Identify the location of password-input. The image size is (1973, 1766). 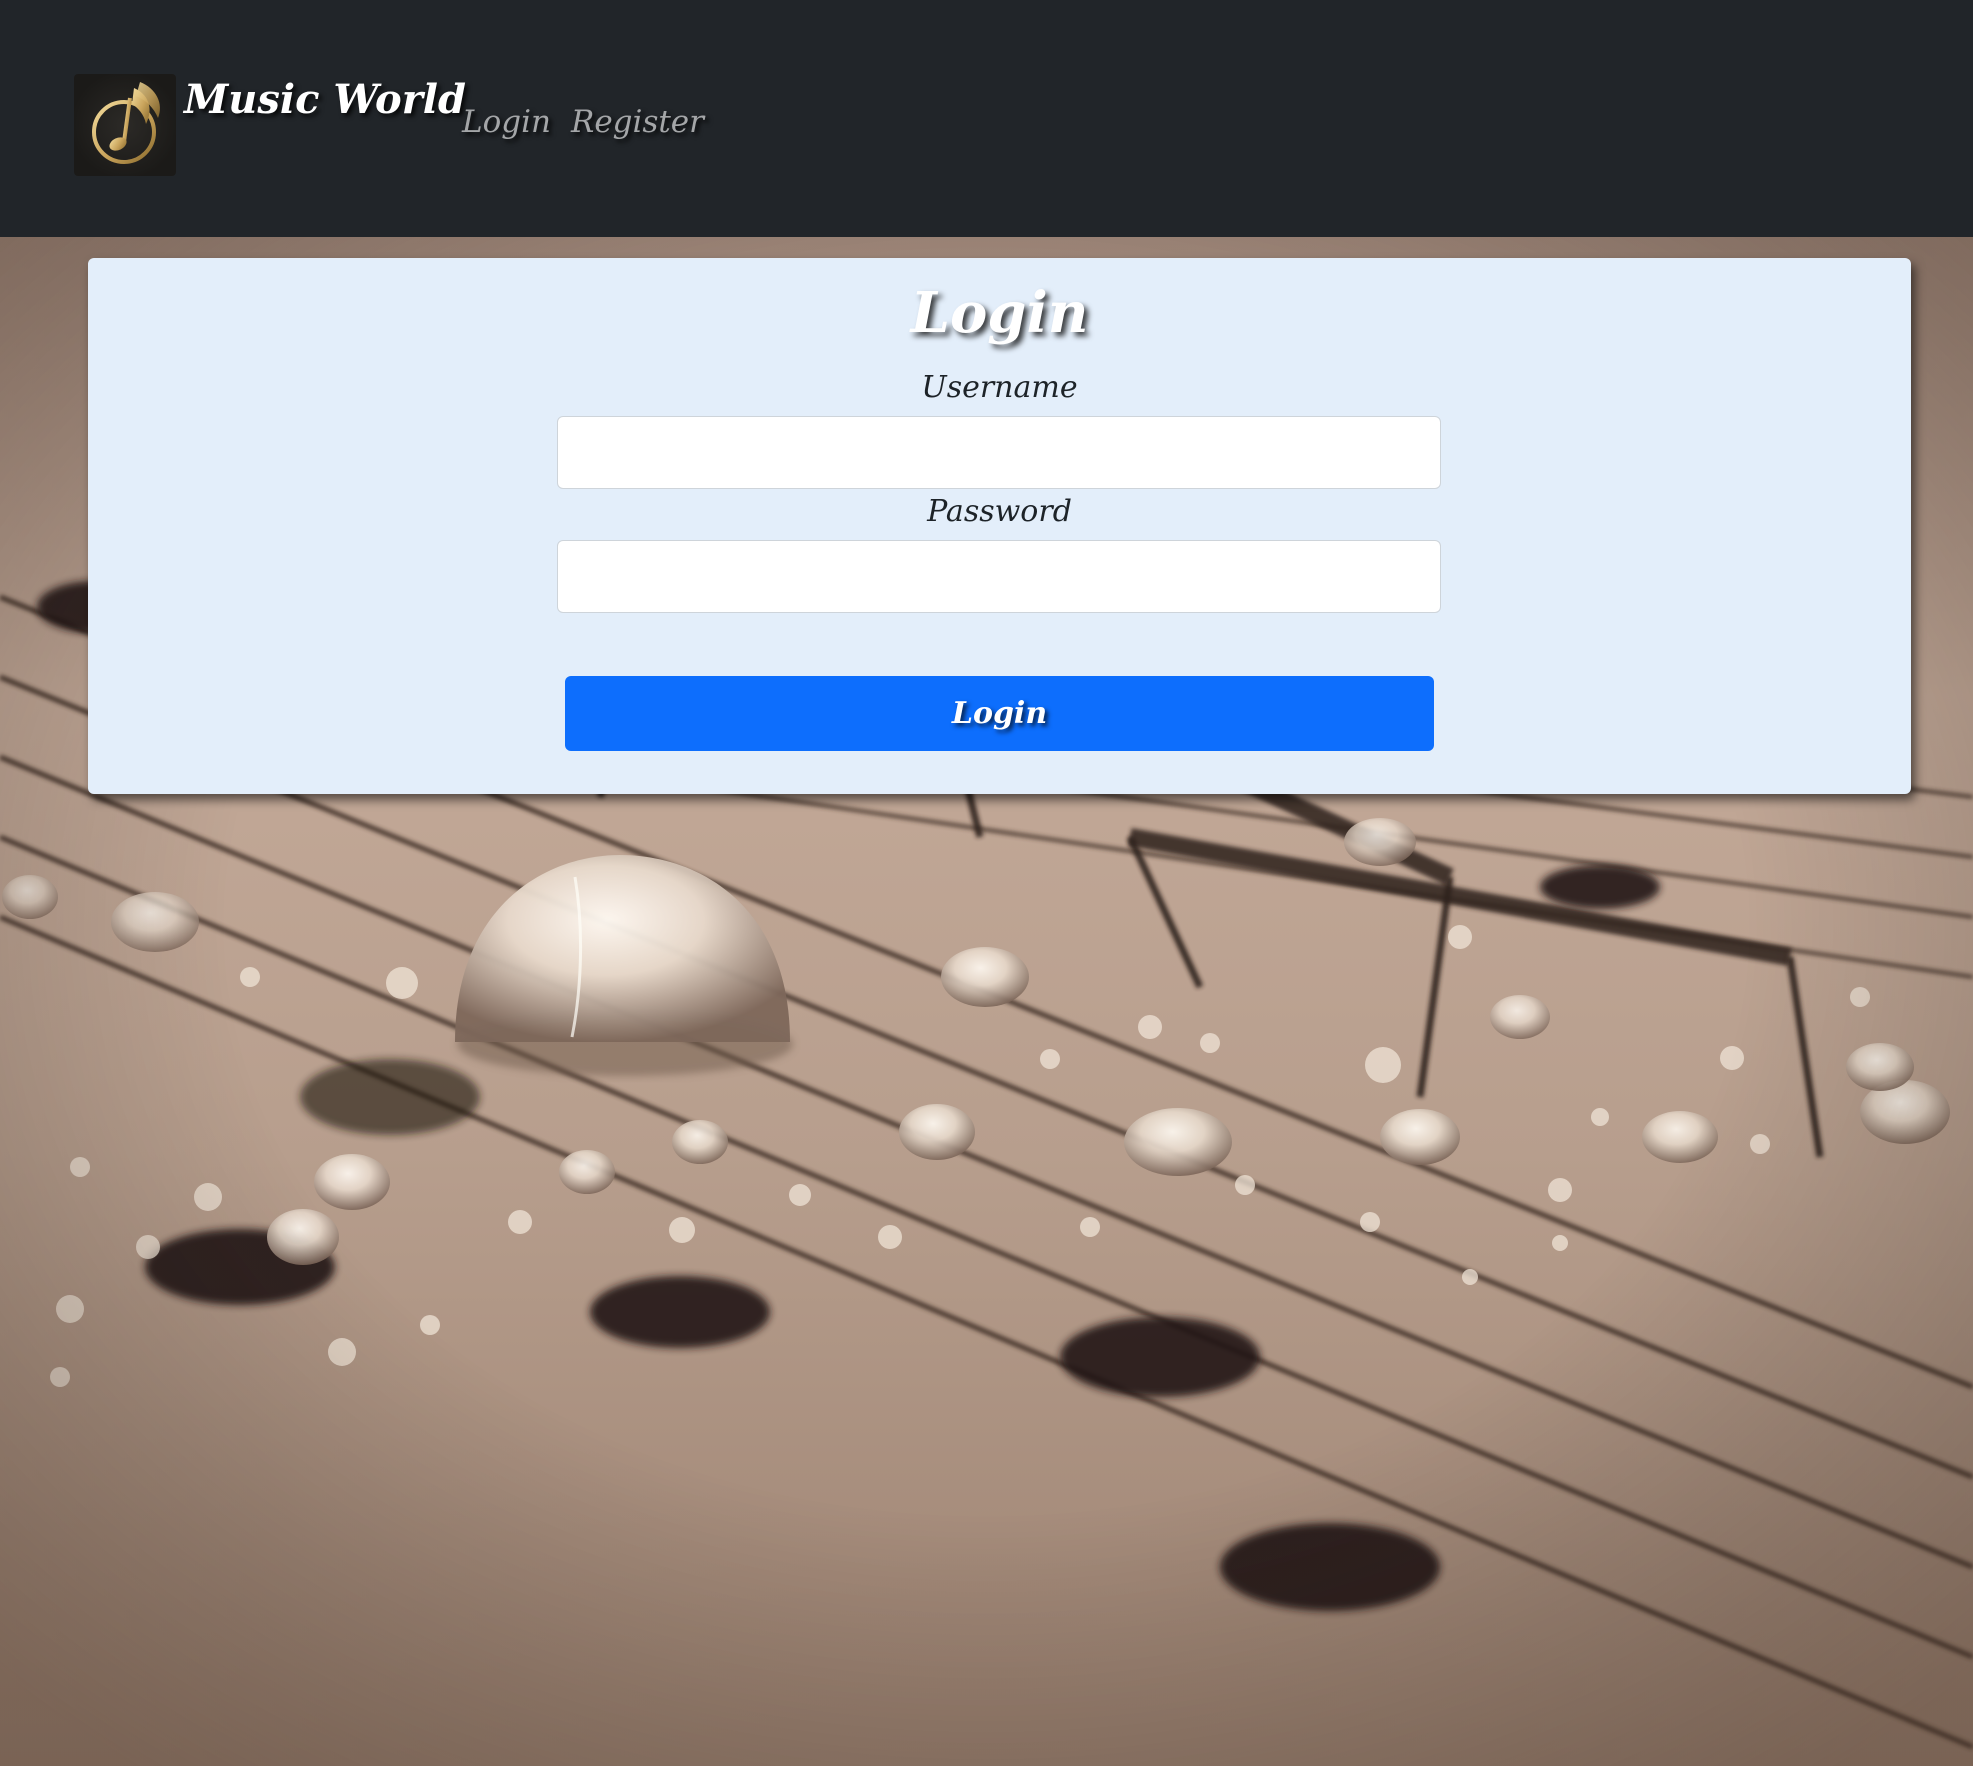
(999, 576).